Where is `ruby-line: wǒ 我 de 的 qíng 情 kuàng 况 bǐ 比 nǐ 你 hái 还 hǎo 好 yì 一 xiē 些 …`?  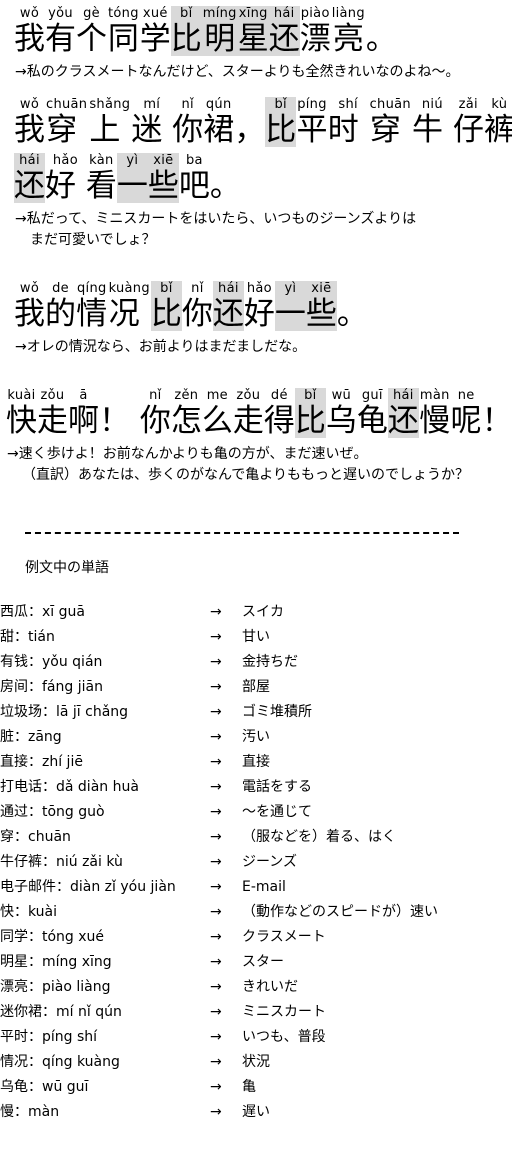
ruby-line: wǒ 我 de 的 qíng 情 kuàng 况 bǐ 比 nǐ 你 hái 还 hǎo 好 yì 一 xiē 些 … is located at coordinates (263, 306).